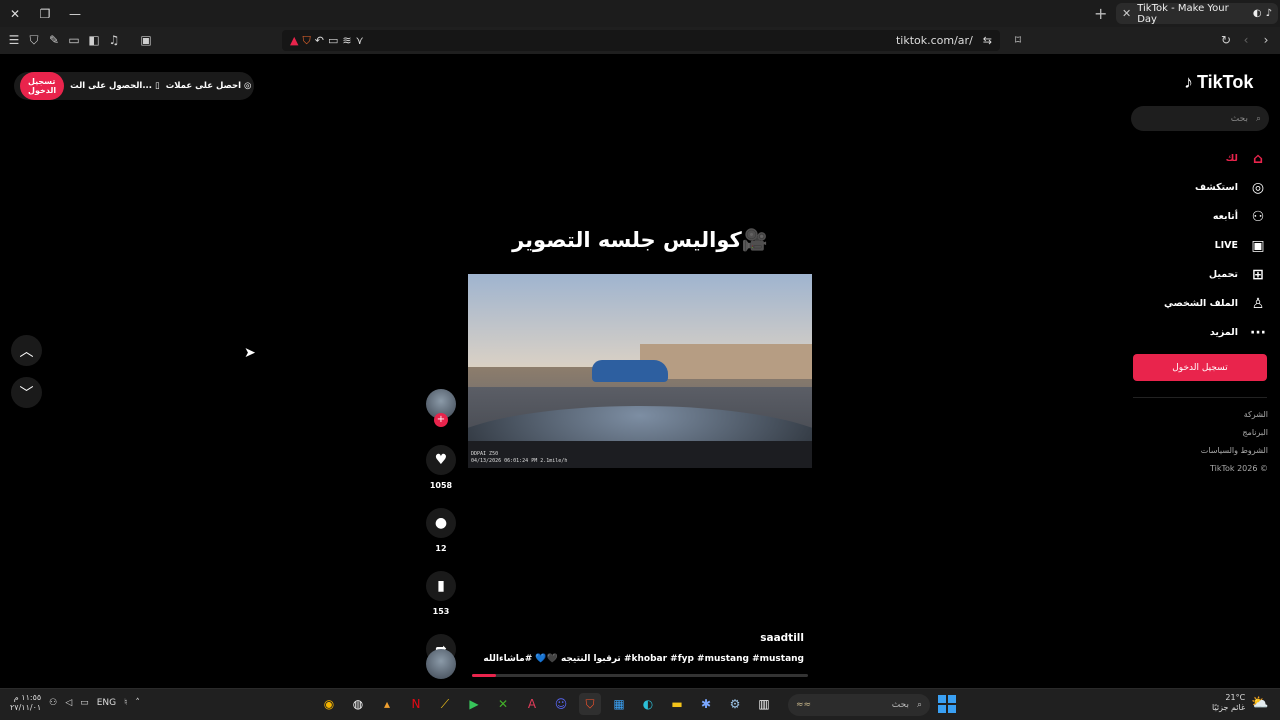 The image size is (1280, 720). Describe the element at coordinates (706, 704) in the screenshot. I see `figma-icon: ✱` at that location.